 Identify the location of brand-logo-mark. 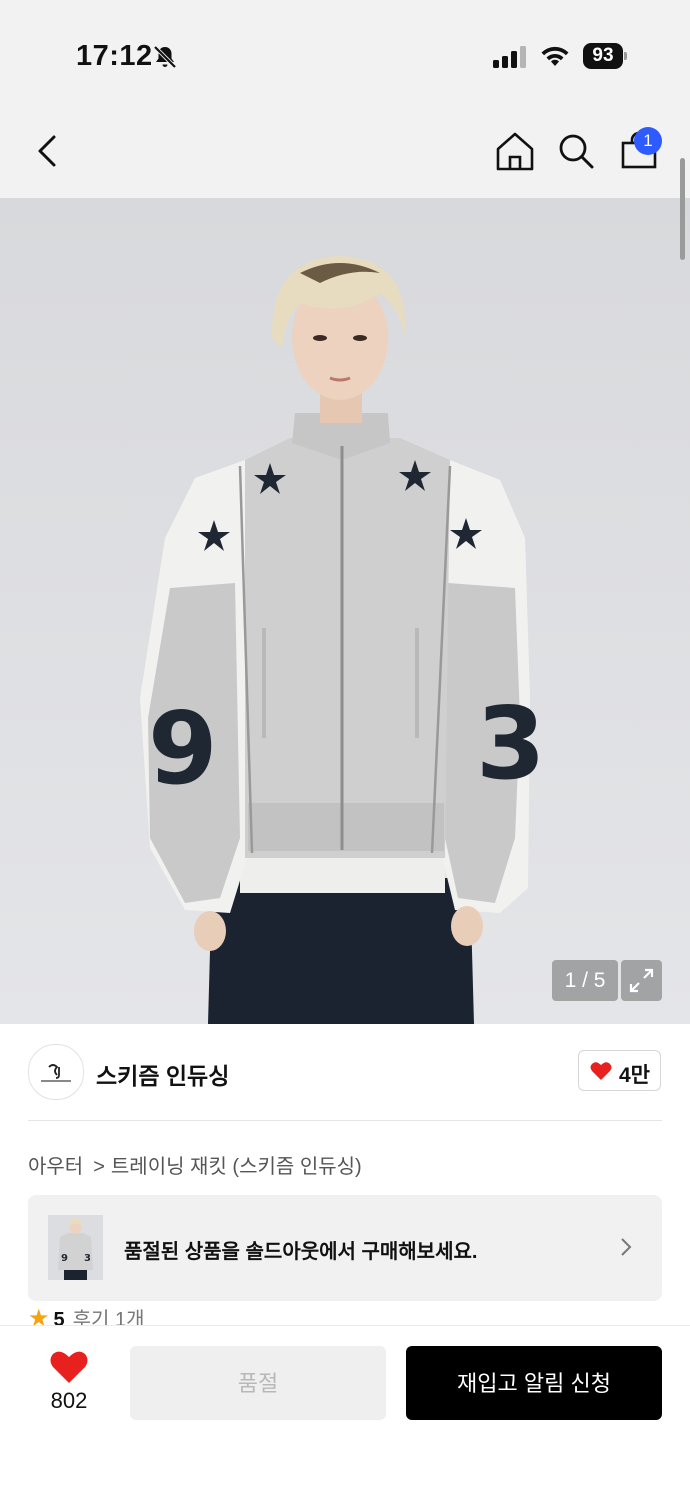
(56, 1073).